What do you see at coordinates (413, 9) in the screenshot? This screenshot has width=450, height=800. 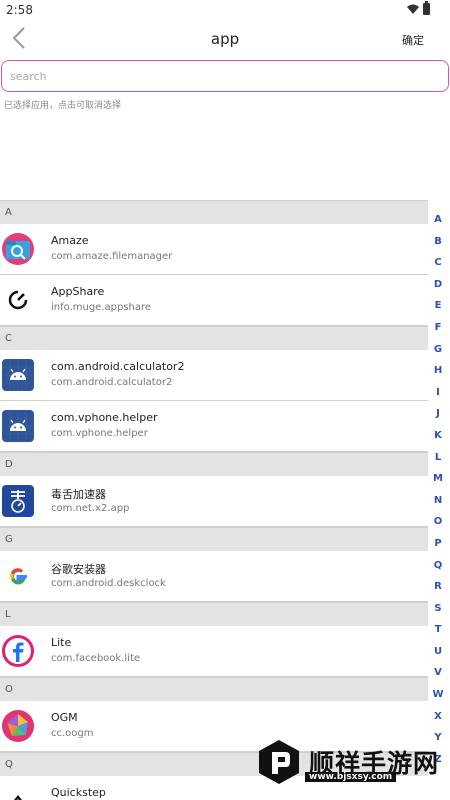 I see `wifi-icon` at bounding box center [413, 9].